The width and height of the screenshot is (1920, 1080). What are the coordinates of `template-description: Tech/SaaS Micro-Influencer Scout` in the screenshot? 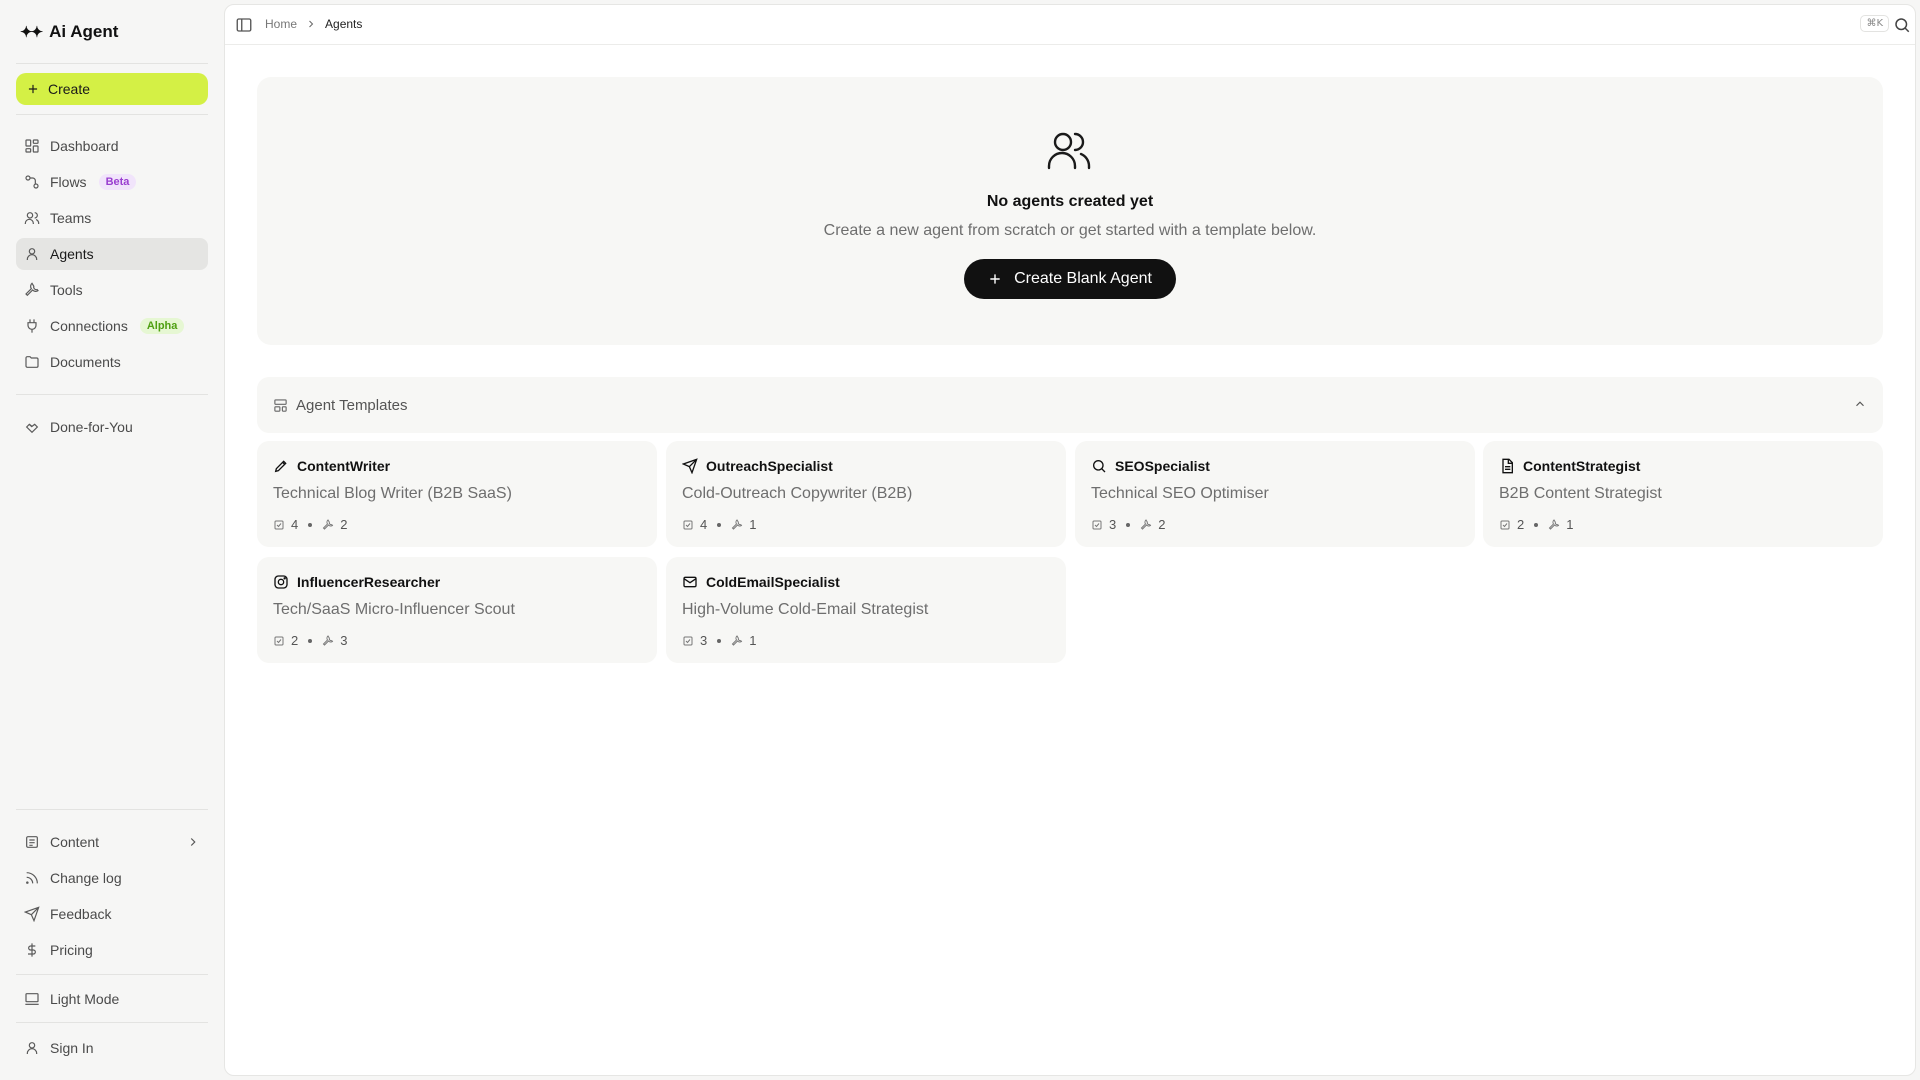 It's located at (394, 609).